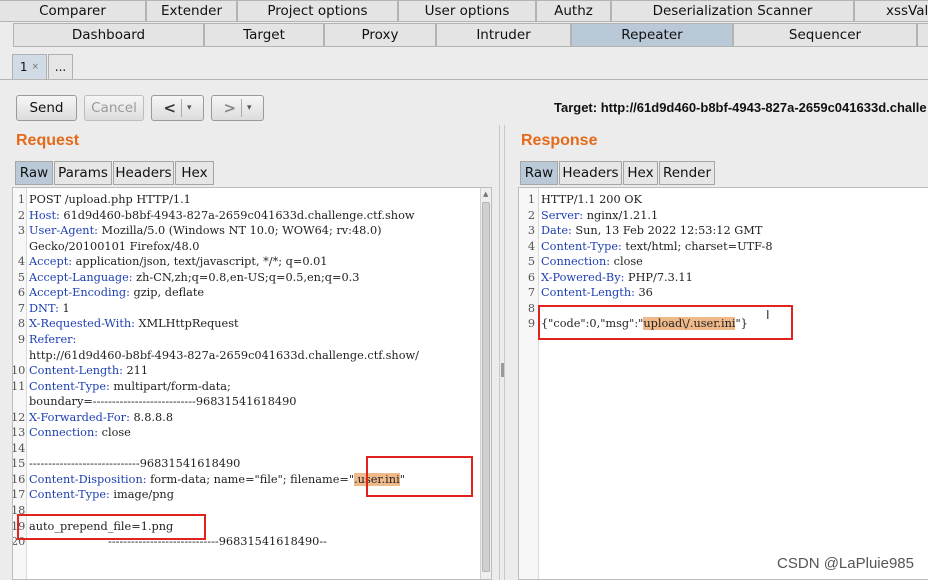  I want to click on header-value: Sun, 13 Feb 2022 12:53:12 GMT, so click(667, 231).